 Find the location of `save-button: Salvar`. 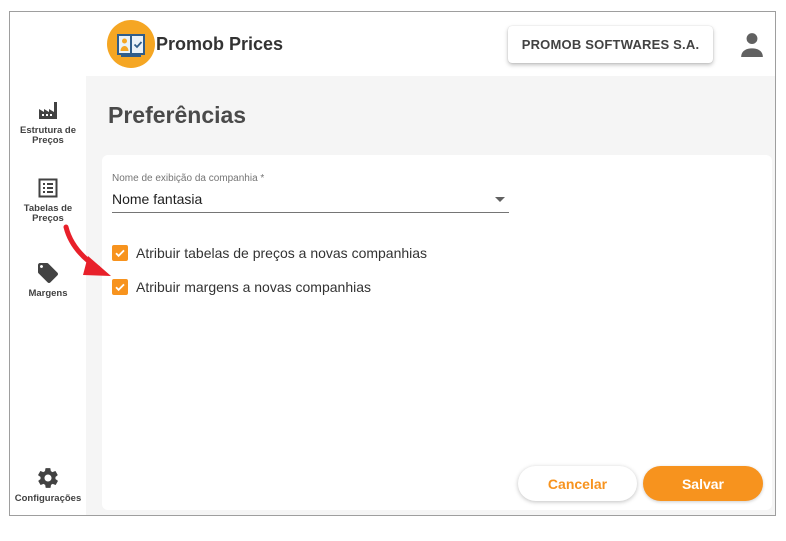

save-button: Salvar is located at coordinates (703, 483).